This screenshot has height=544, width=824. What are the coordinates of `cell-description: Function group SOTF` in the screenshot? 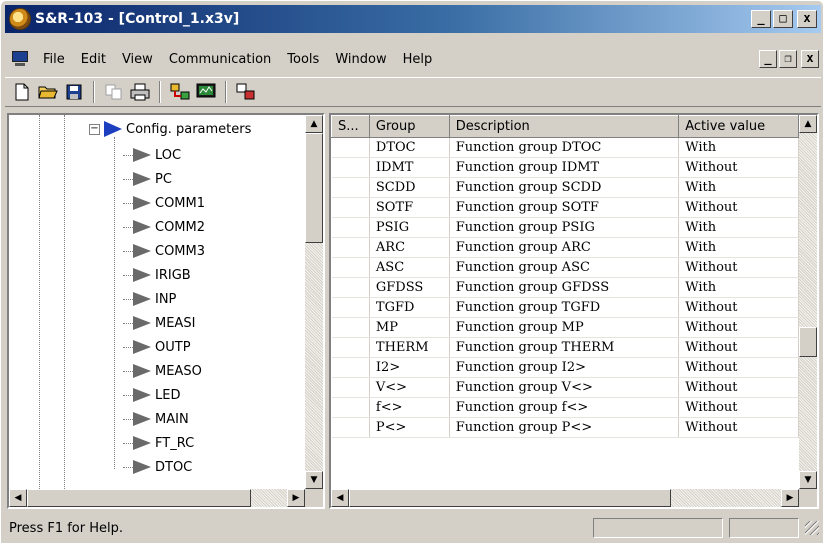 It's located at (564, 207).